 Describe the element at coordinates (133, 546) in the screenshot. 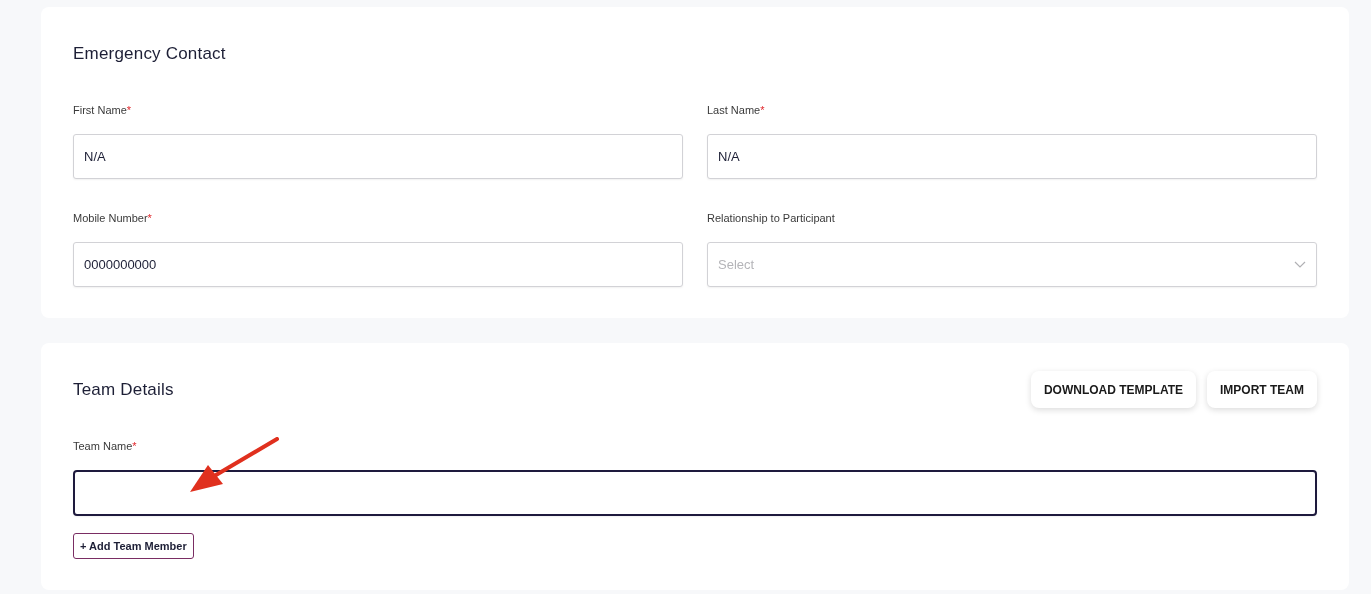

I see `add-team-member-button: + Add Team Member` at that location.